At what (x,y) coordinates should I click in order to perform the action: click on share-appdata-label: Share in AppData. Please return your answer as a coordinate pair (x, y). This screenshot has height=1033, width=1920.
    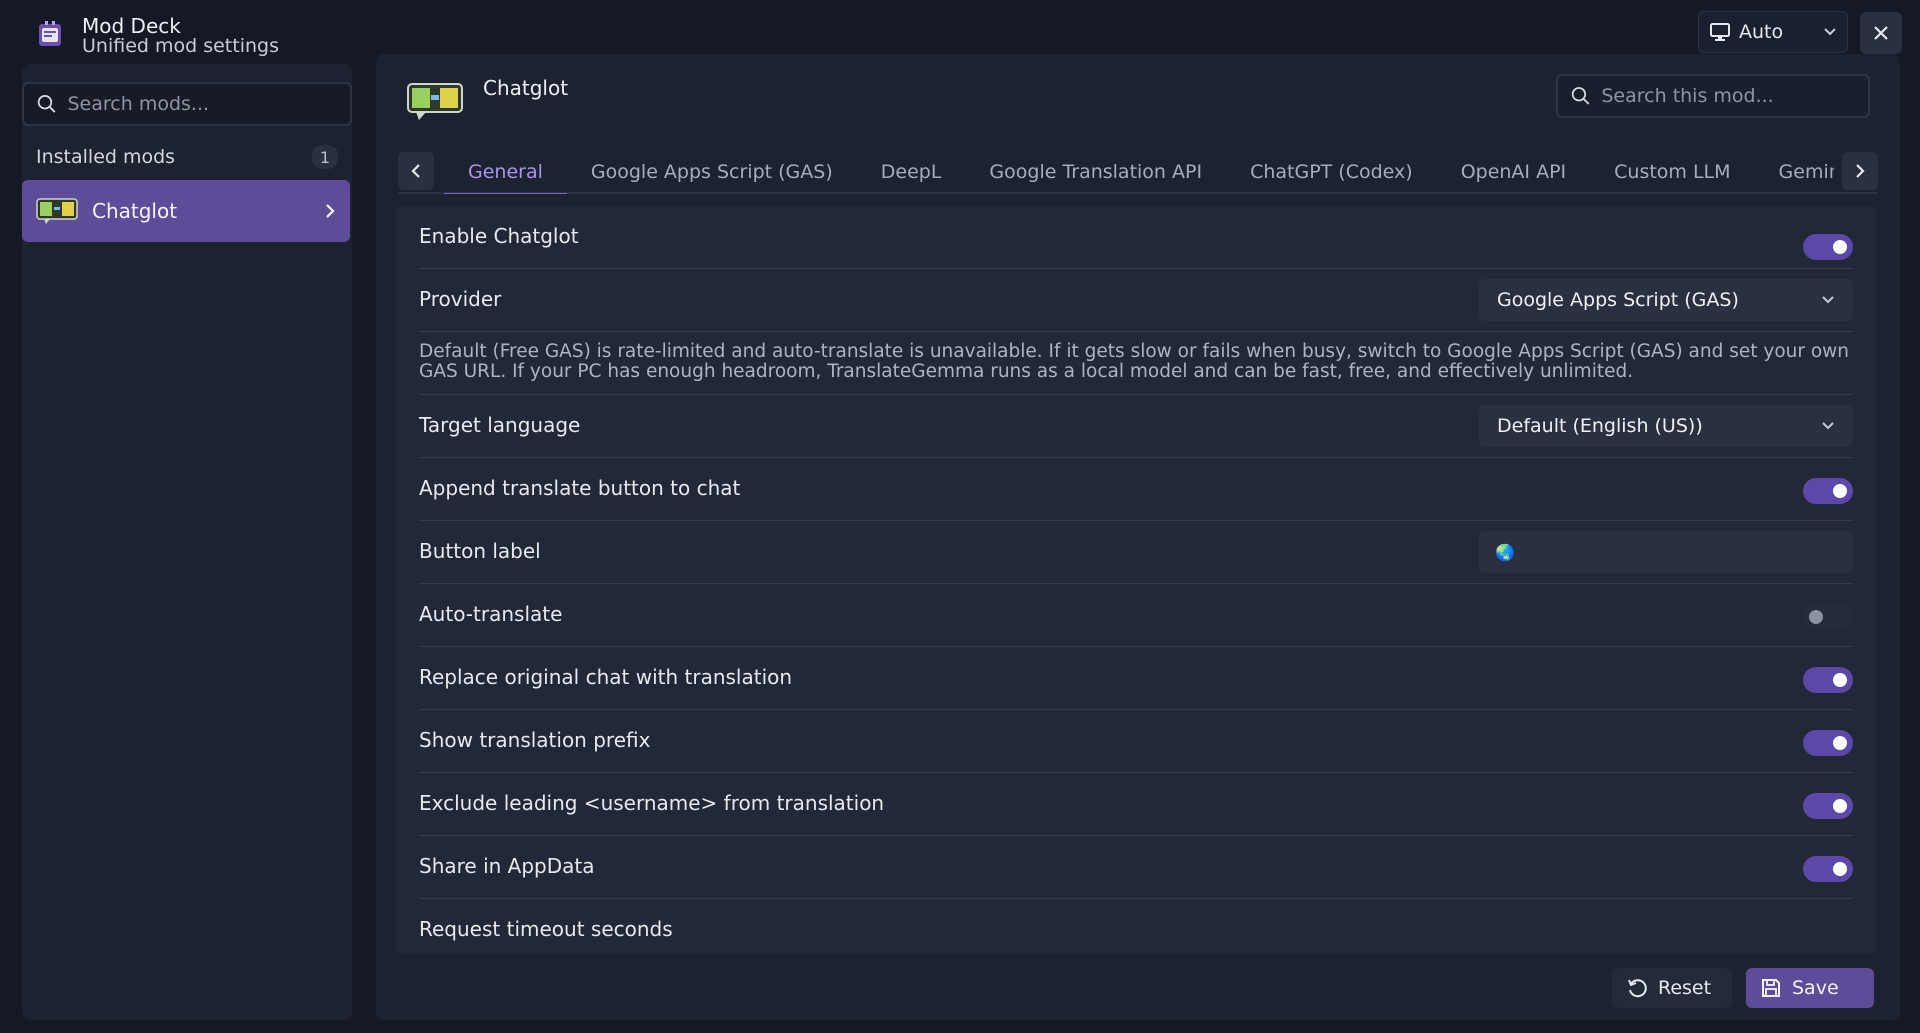
    Looking at the image, I should click on (507, 866).